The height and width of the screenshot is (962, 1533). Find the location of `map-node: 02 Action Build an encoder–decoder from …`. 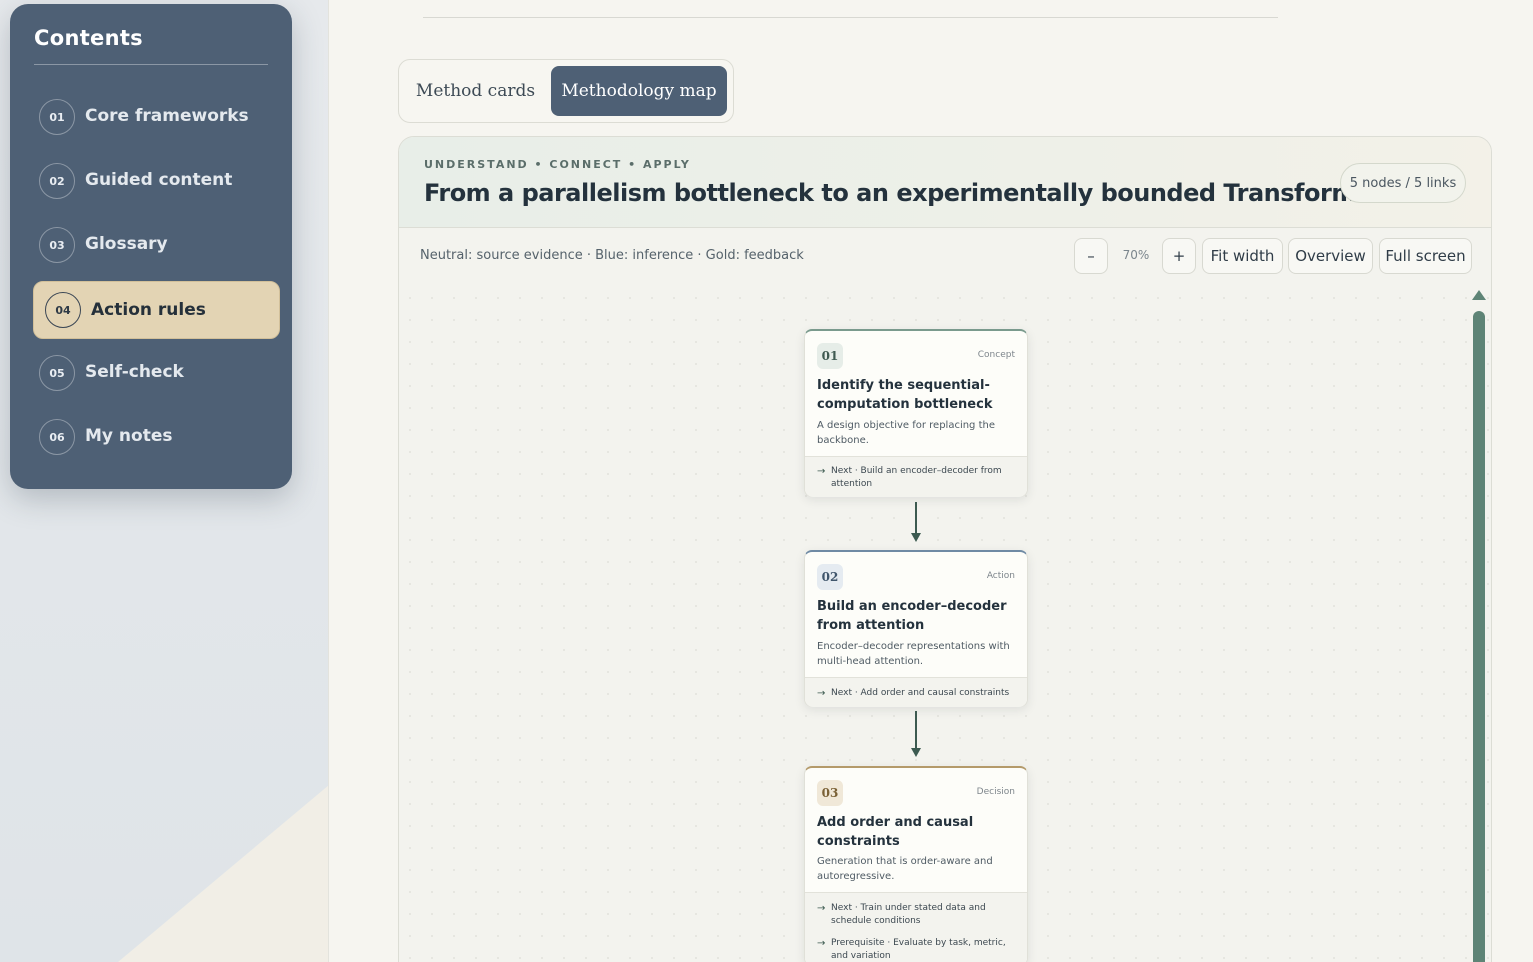

map-node: 02 Action Build an encoder–decoder from … is located at coordinates (916, 628).